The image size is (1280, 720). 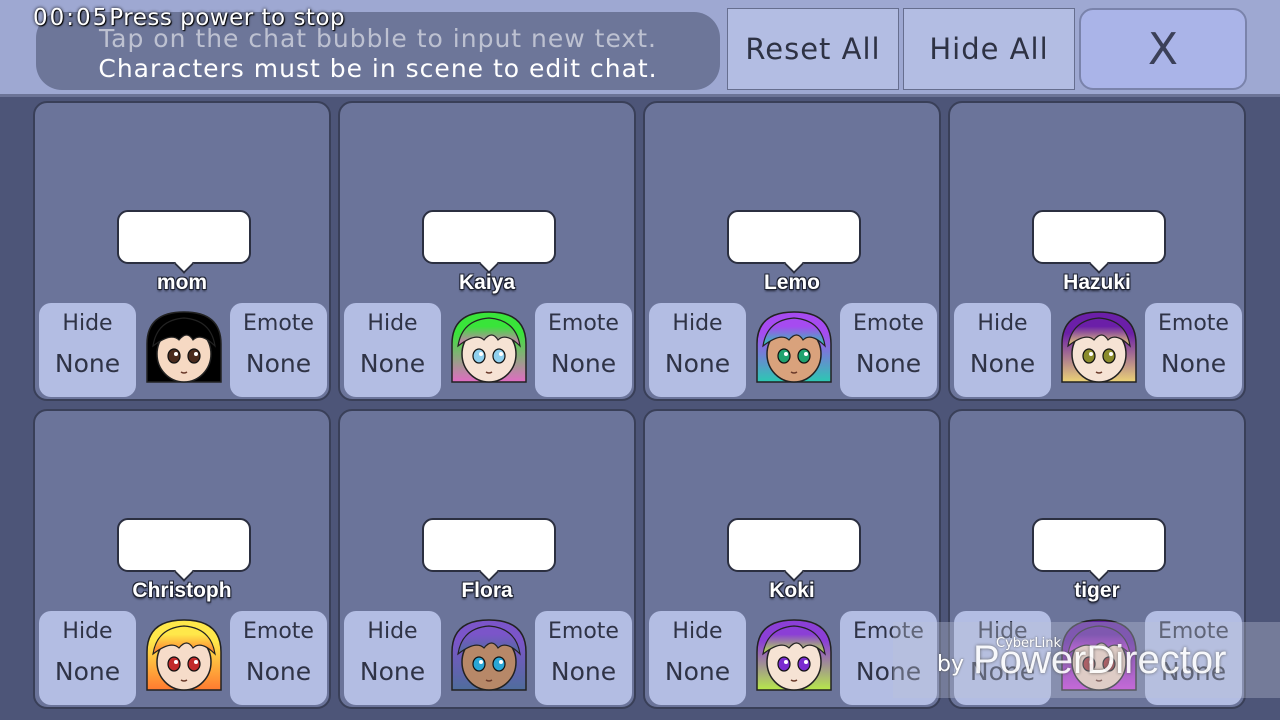 I want to click on character-name: Koki, so click(x=792, y=590).